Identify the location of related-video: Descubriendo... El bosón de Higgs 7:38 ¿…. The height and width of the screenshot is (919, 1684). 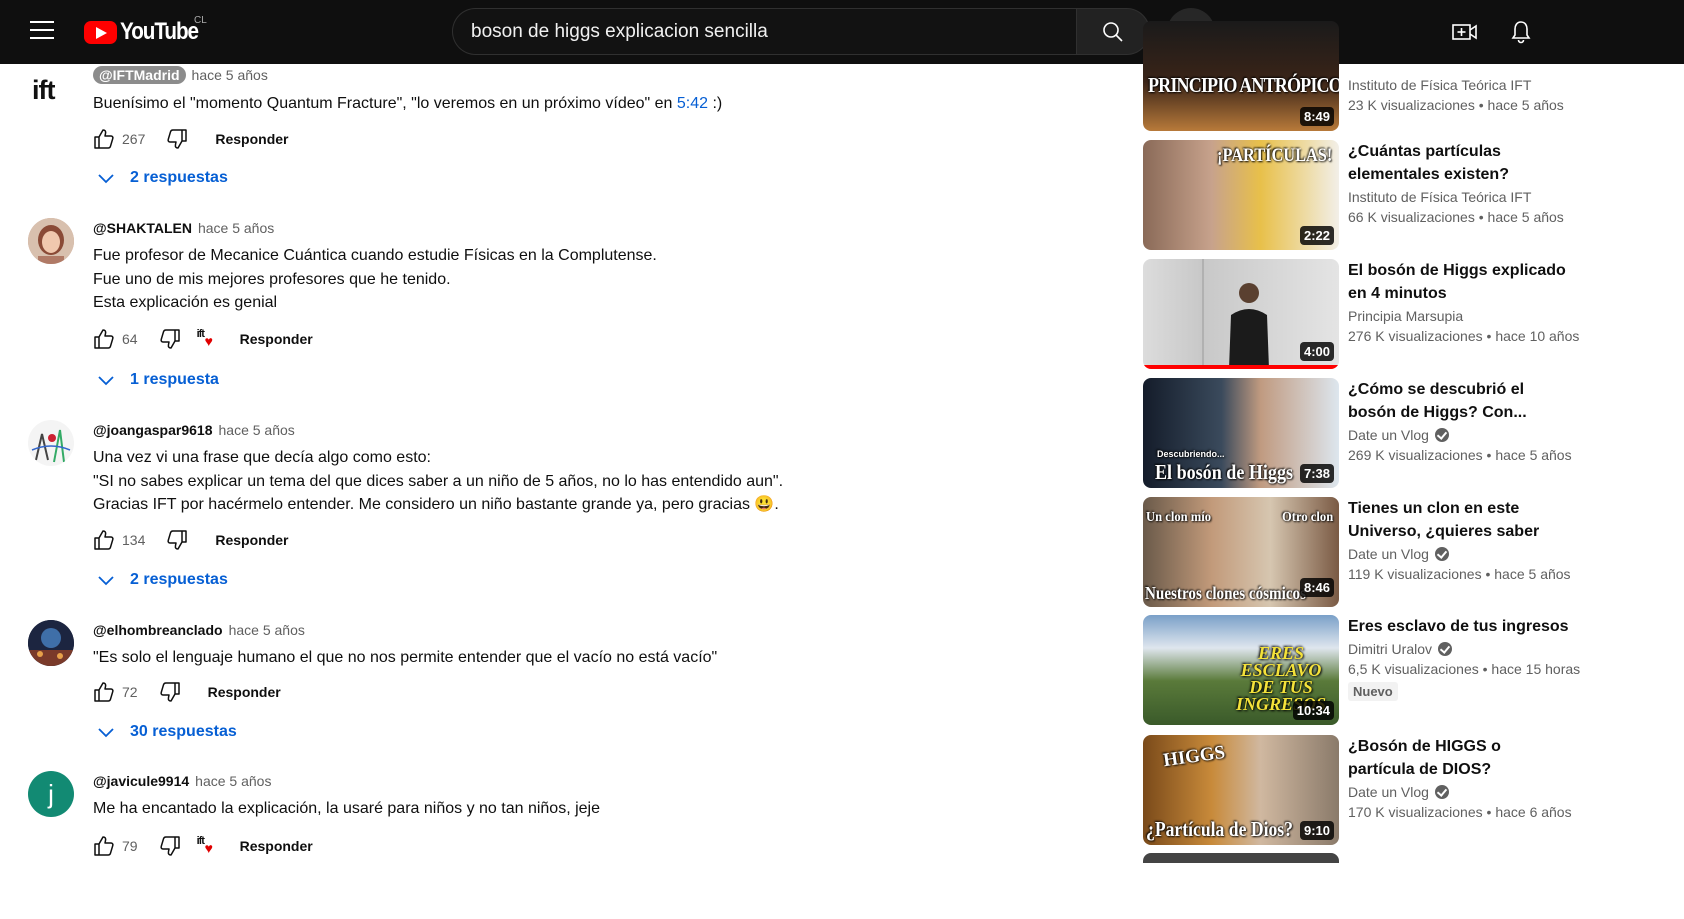
(1413, 433).